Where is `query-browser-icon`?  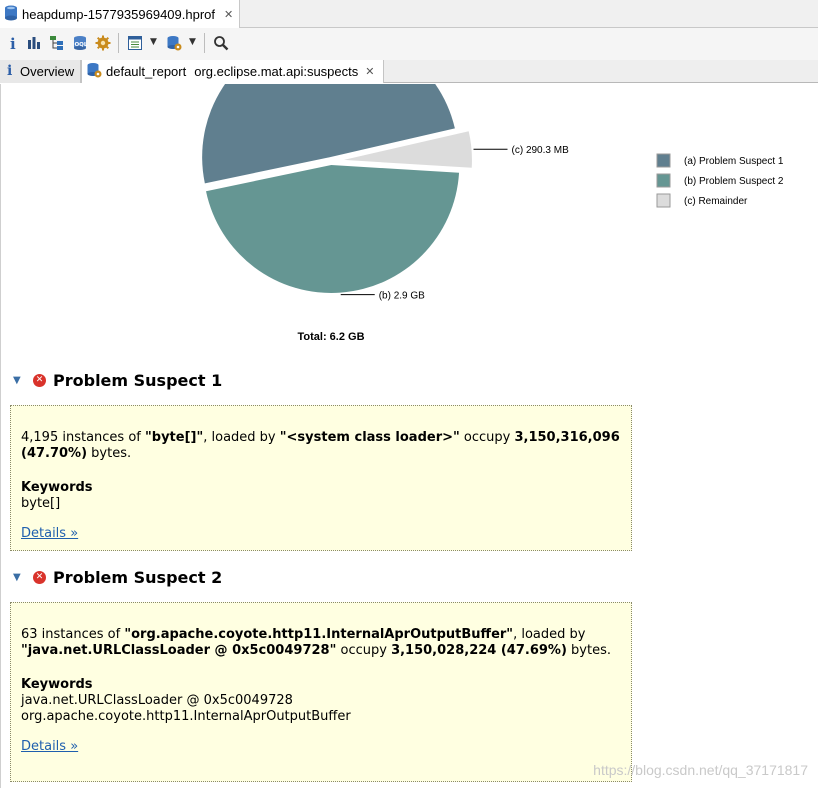 query-browser-icon is located at coordinates (135, 43).